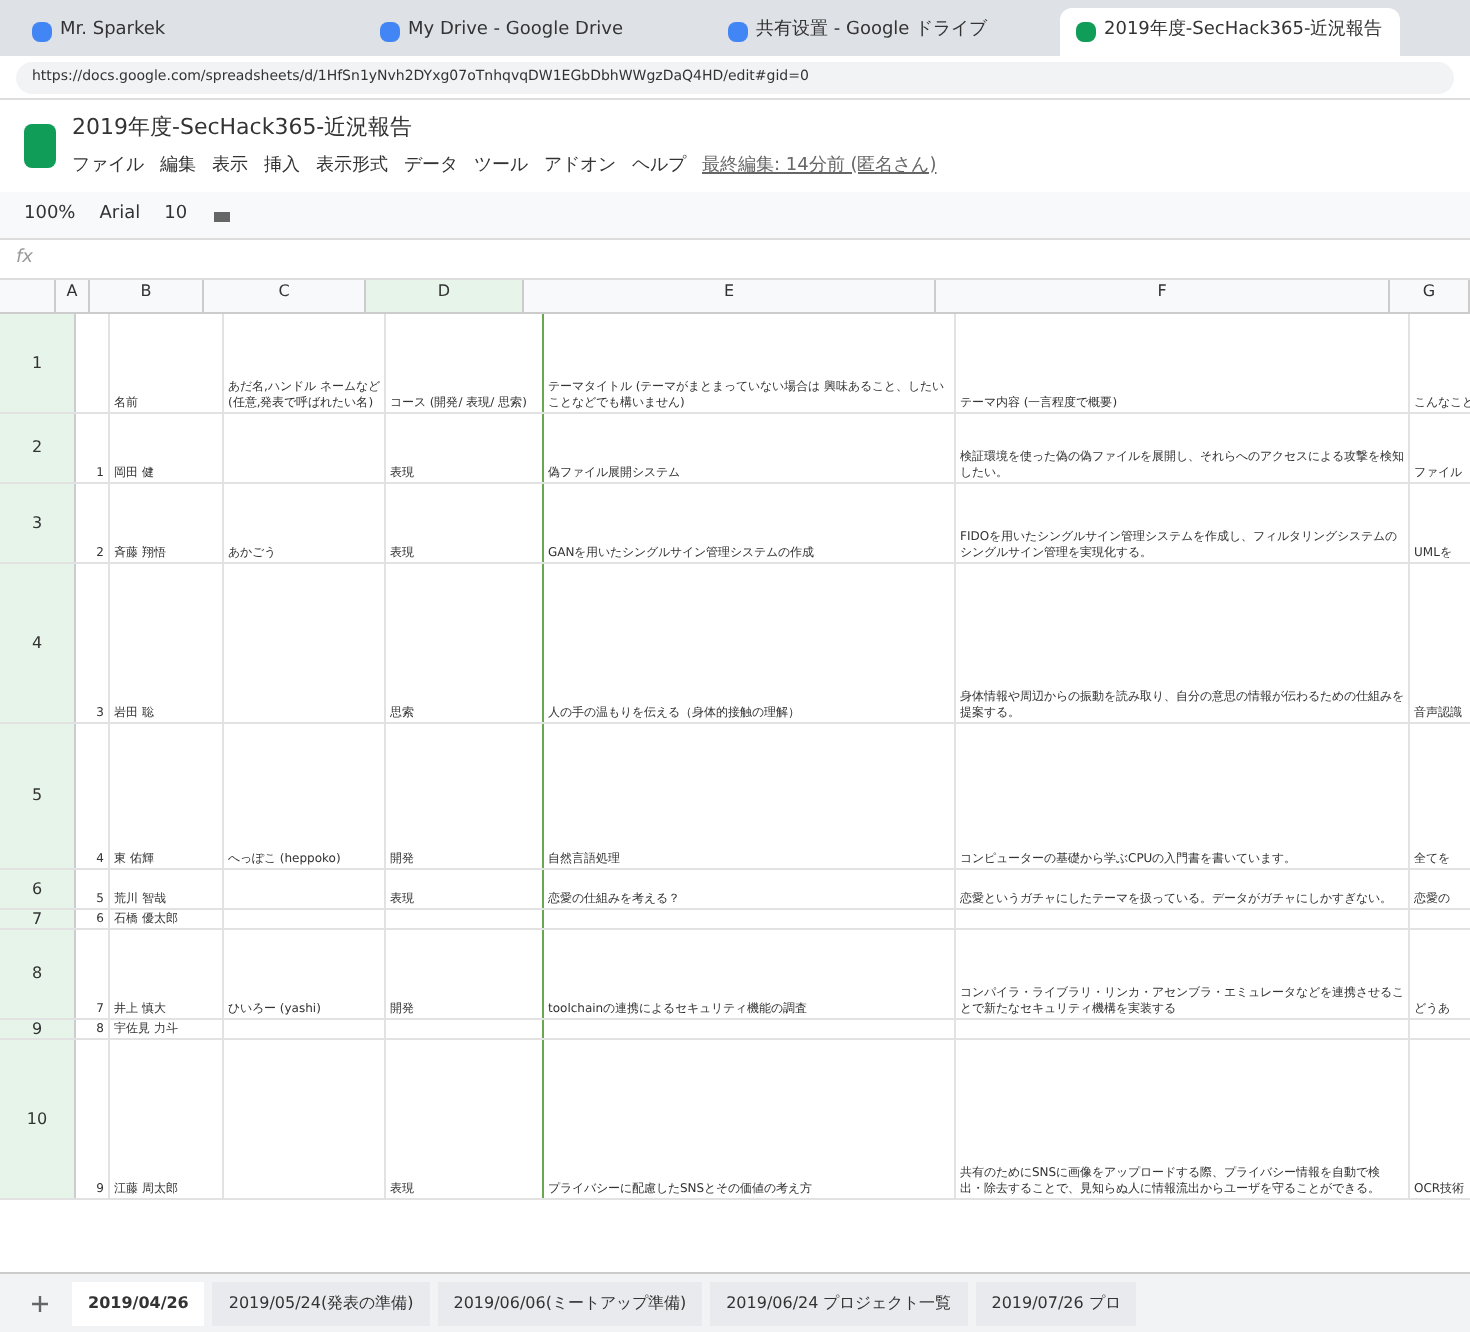  What do you see at coordinates (1244, 31) in the screenshot?
I see `tab-title: 2019年度-SecHack365-近況報告` at bounding box center [1244, 31].